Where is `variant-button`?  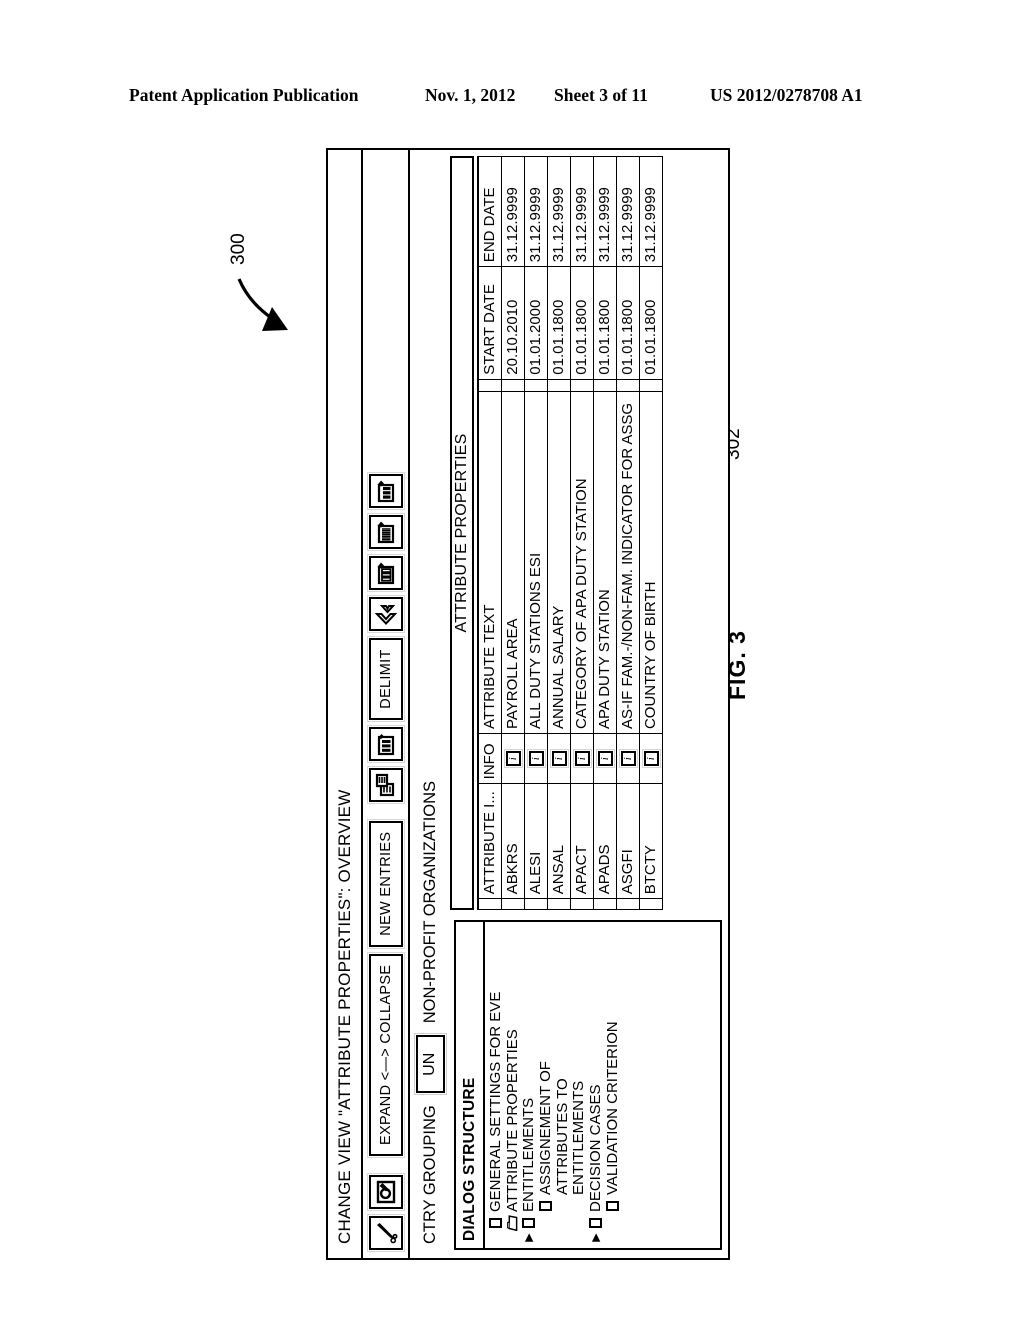 variant-button is located at coordinates (385, 573).